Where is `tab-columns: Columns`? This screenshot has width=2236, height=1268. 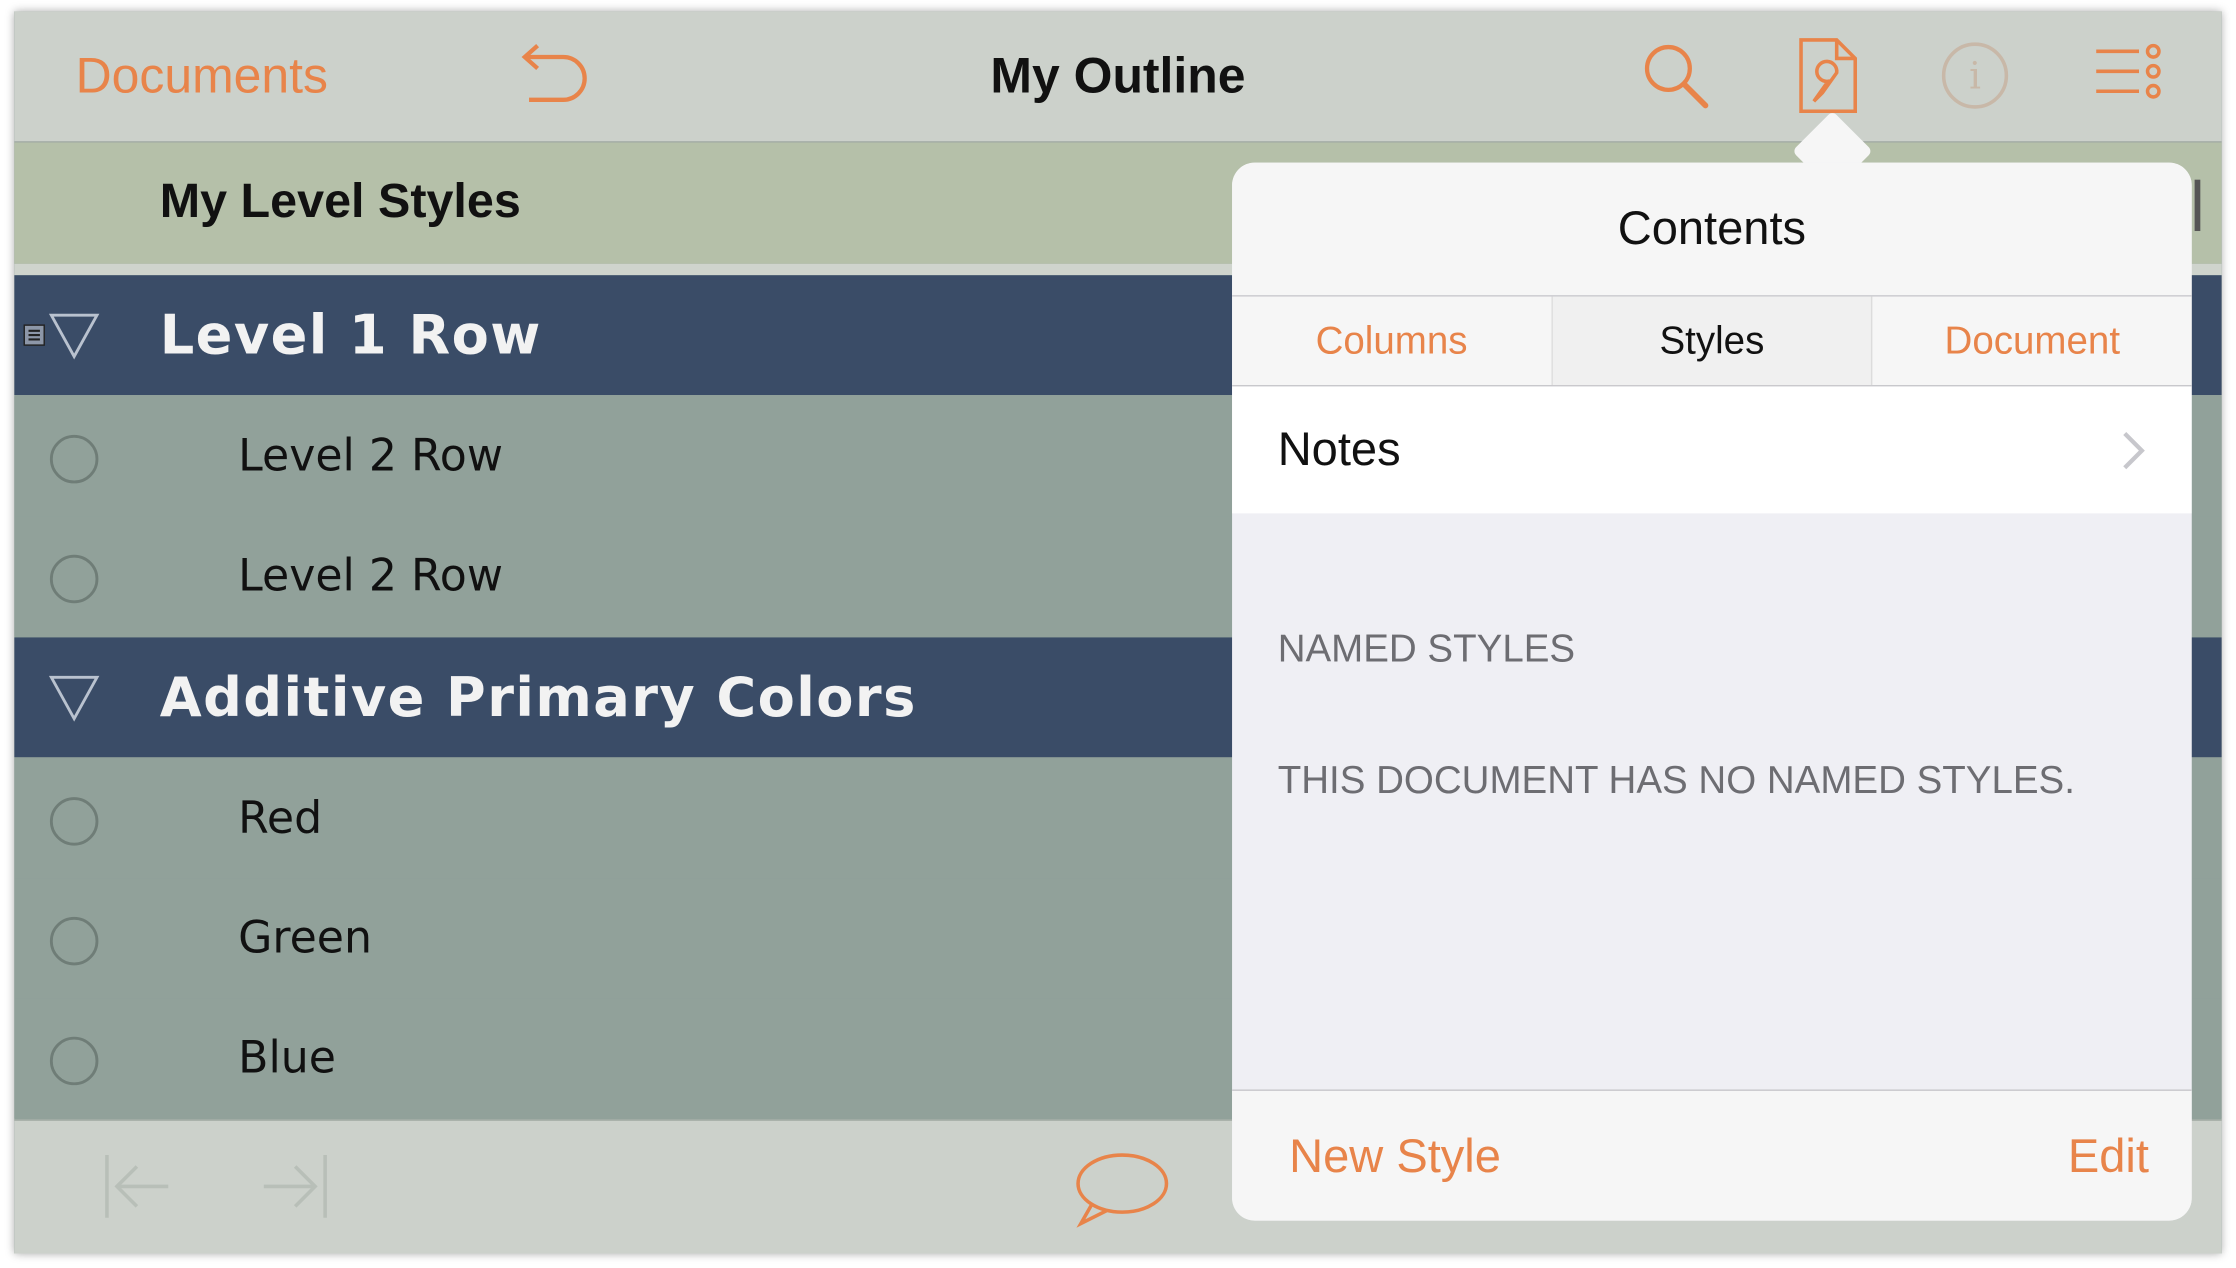
tab-columns: Columns is located at coordinates (1392, 341).